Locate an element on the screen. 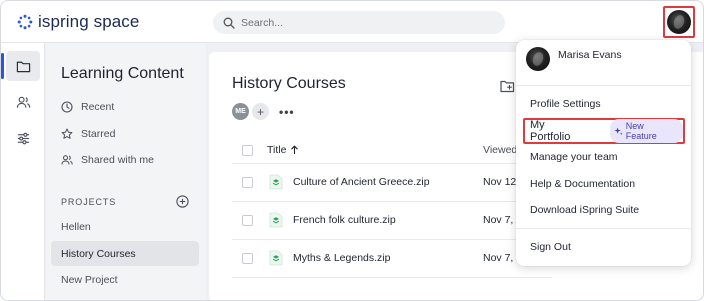  member-avatar: ME is located at coordinates (240, 111).